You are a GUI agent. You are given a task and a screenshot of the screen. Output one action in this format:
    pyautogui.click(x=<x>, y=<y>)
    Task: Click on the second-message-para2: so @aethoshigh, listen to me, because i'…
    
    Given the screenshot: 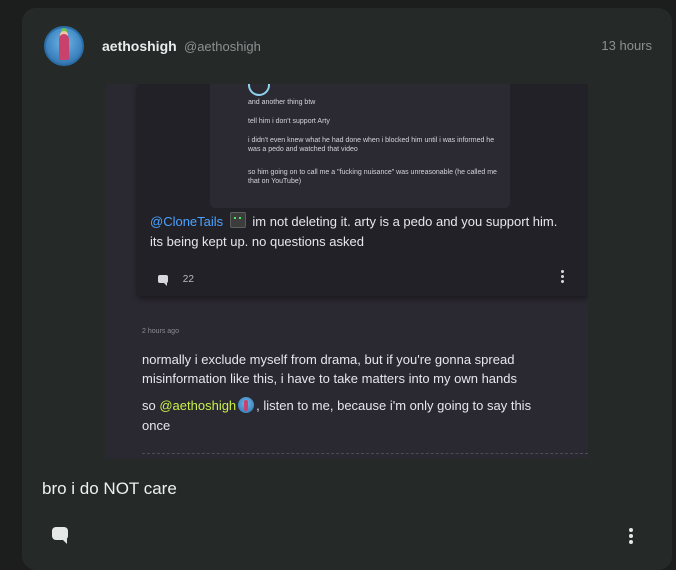 What is the action you would take?
    pyautogui.click(x=352, y=416)
    